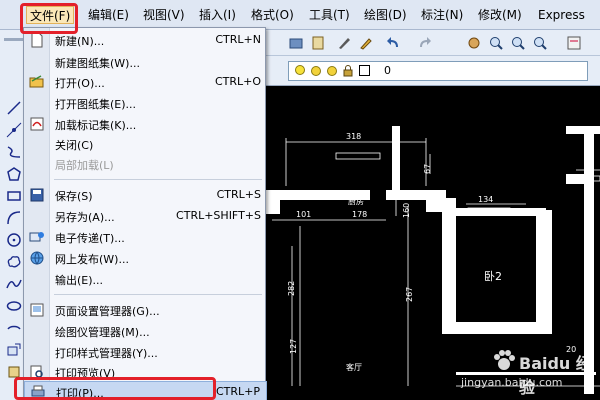  What do you see at coordinates (14, 306) in the screenshot?
I see `ellipse-icon` at bounding box center [14, 306].